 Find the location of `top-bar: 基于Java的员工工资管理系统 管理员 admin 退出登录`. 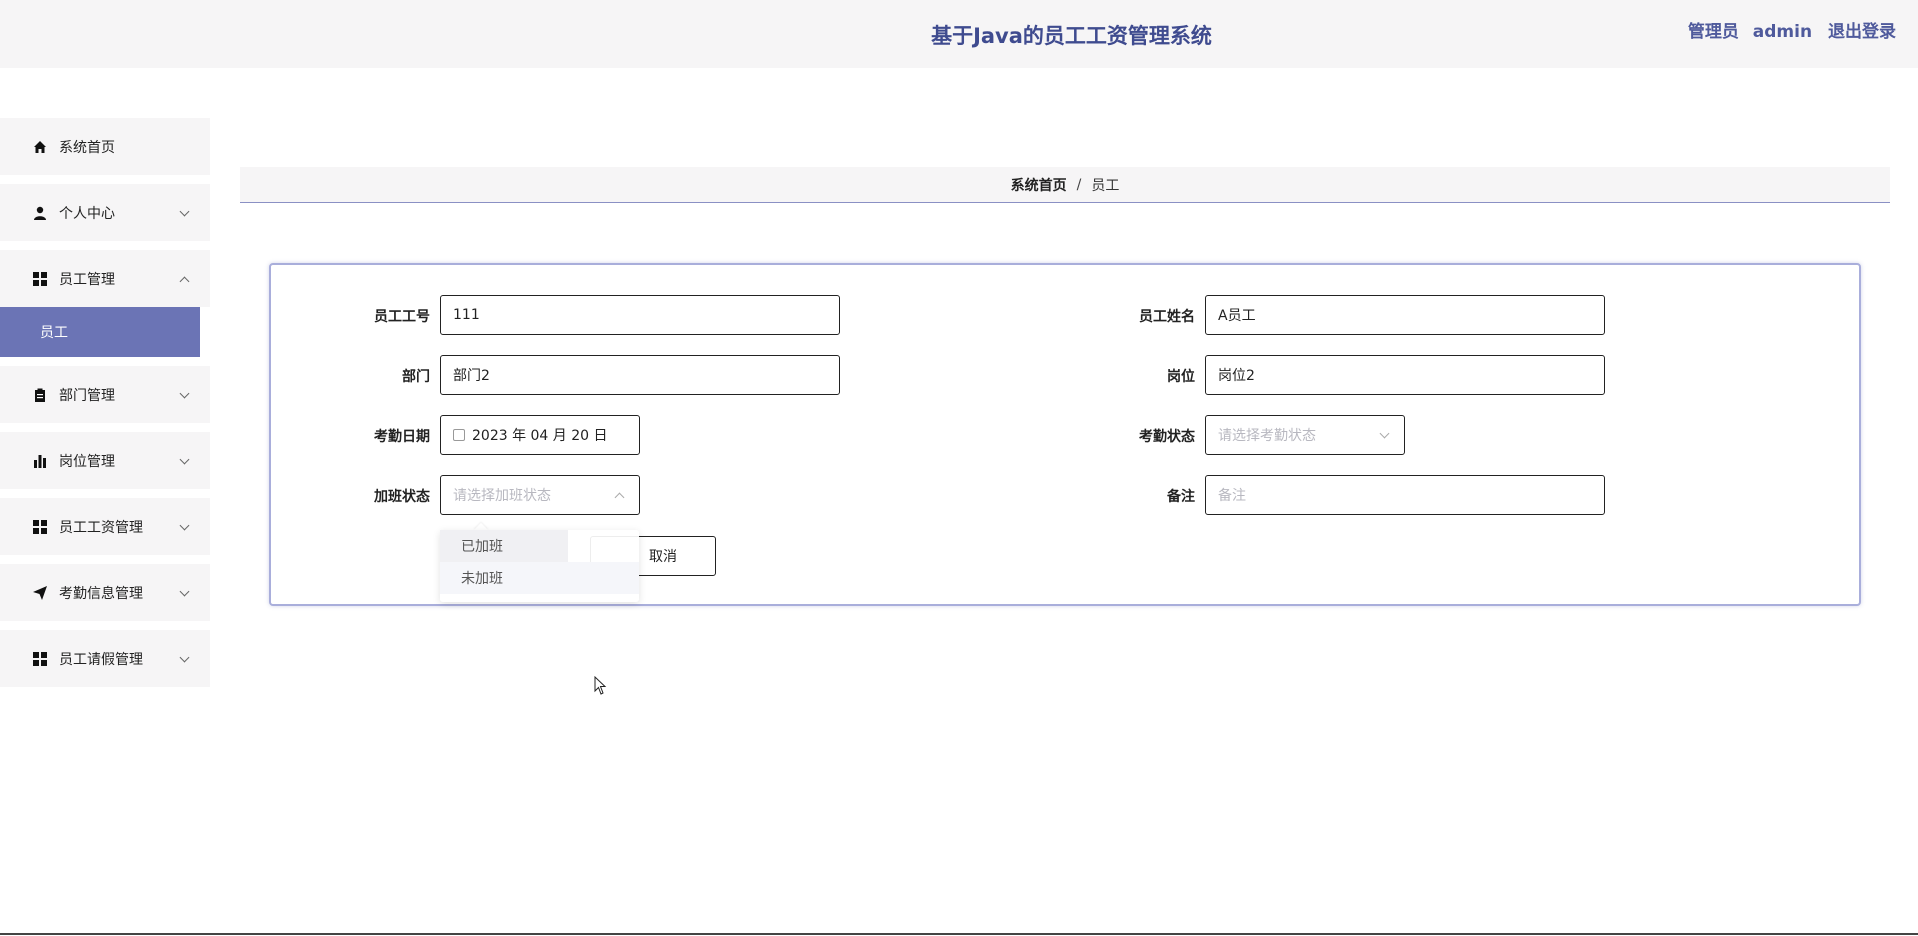

top-bar: 基于Java的员工工资管理系统 管理员 admin 退出登录 is located at coordinates (959, 34).